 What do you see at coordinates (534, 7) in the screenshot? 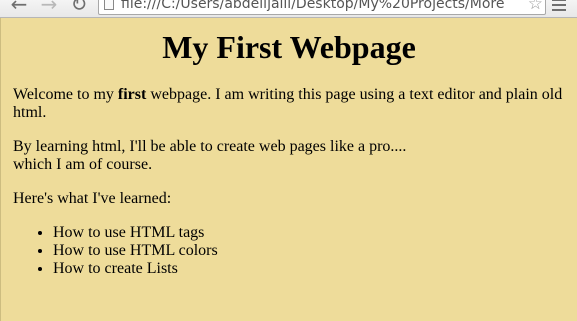
I see `bookmark-star-icon: ☆` at bounding box center [534, 7].